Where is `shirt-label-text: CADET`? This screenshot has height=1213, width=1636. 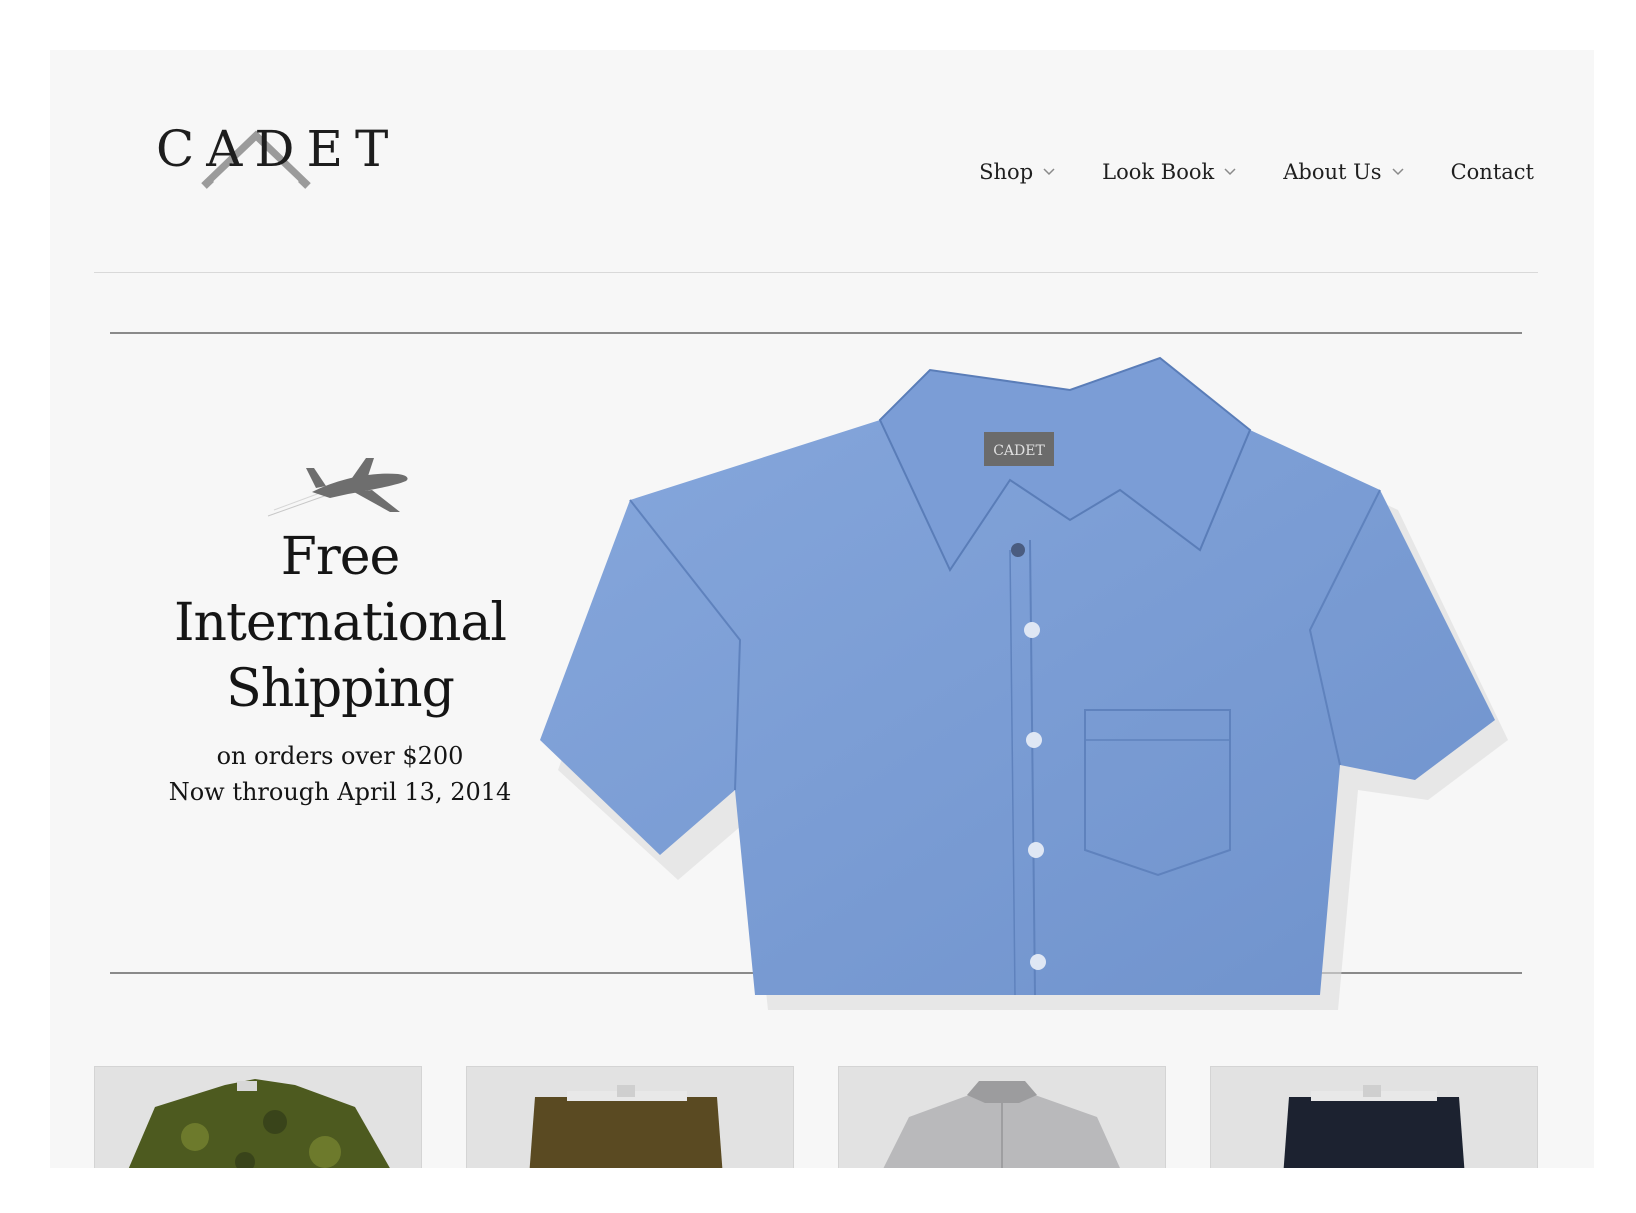 shirt-label-text: CADET is located at coordinates (1019, 451).